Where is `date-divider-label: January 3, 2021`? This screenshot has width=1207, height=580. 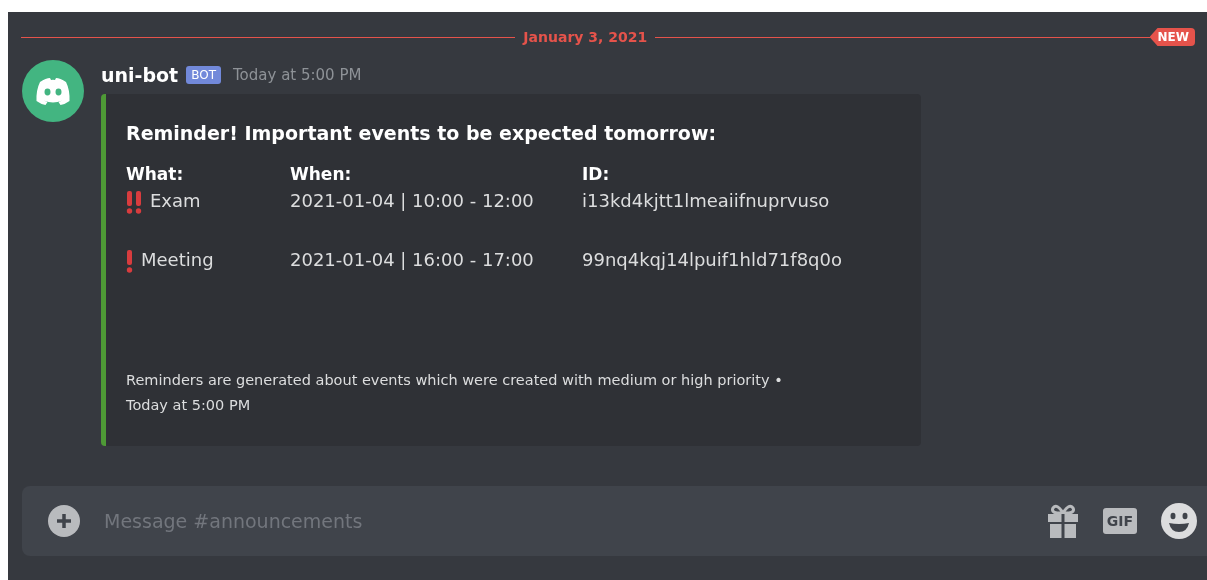 date-divider-label: January 3, 2021 is located at coordinates (585, 37).